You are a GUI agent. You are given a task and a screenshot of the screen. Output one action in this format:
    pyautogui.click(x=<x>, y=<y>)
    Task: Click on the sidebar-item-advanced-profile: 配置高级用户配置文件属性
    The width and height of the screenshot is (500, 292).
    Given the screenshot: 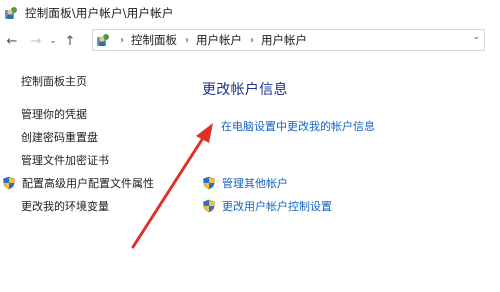 What is the action you would take?
    pyautogui.click(x=78, y=183)
    